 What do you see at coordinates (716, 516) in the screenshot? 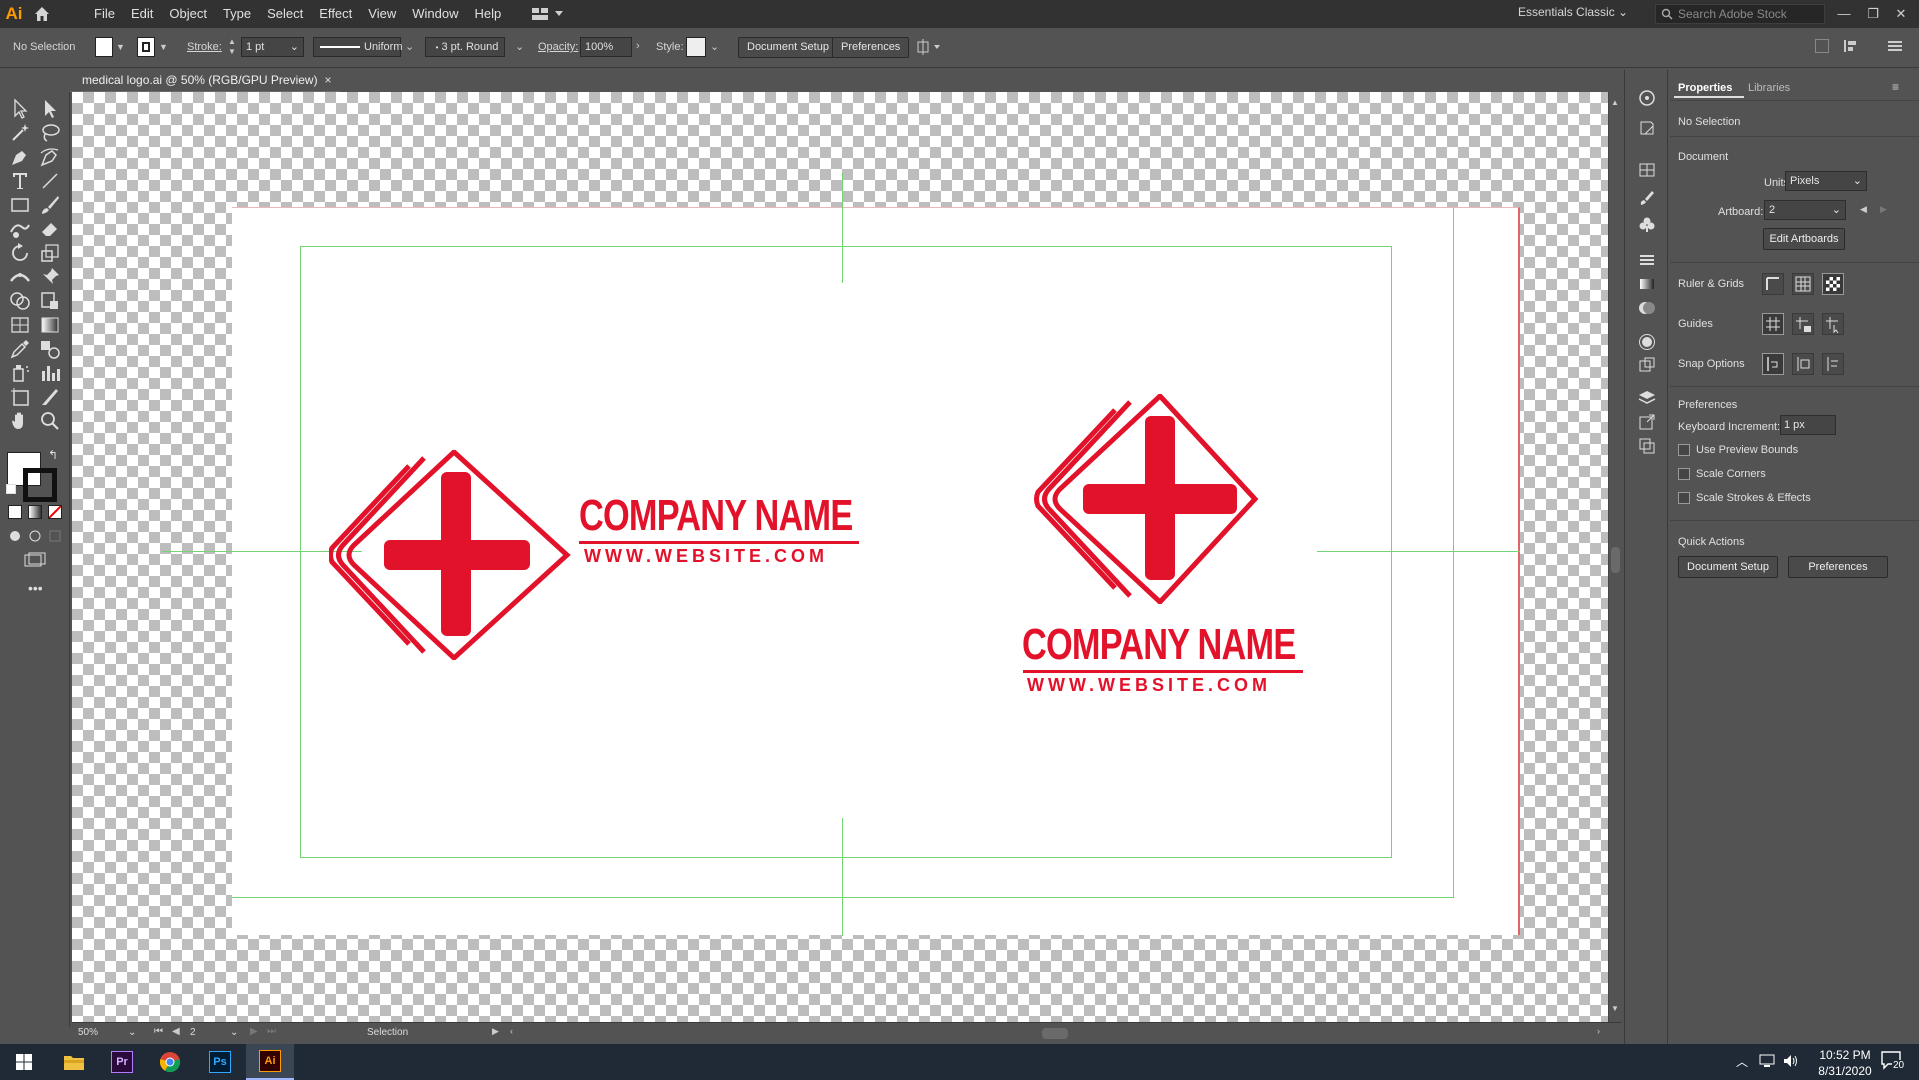
I see `company-name-text: COMPANY NAME` at bounding box center [716, 516].